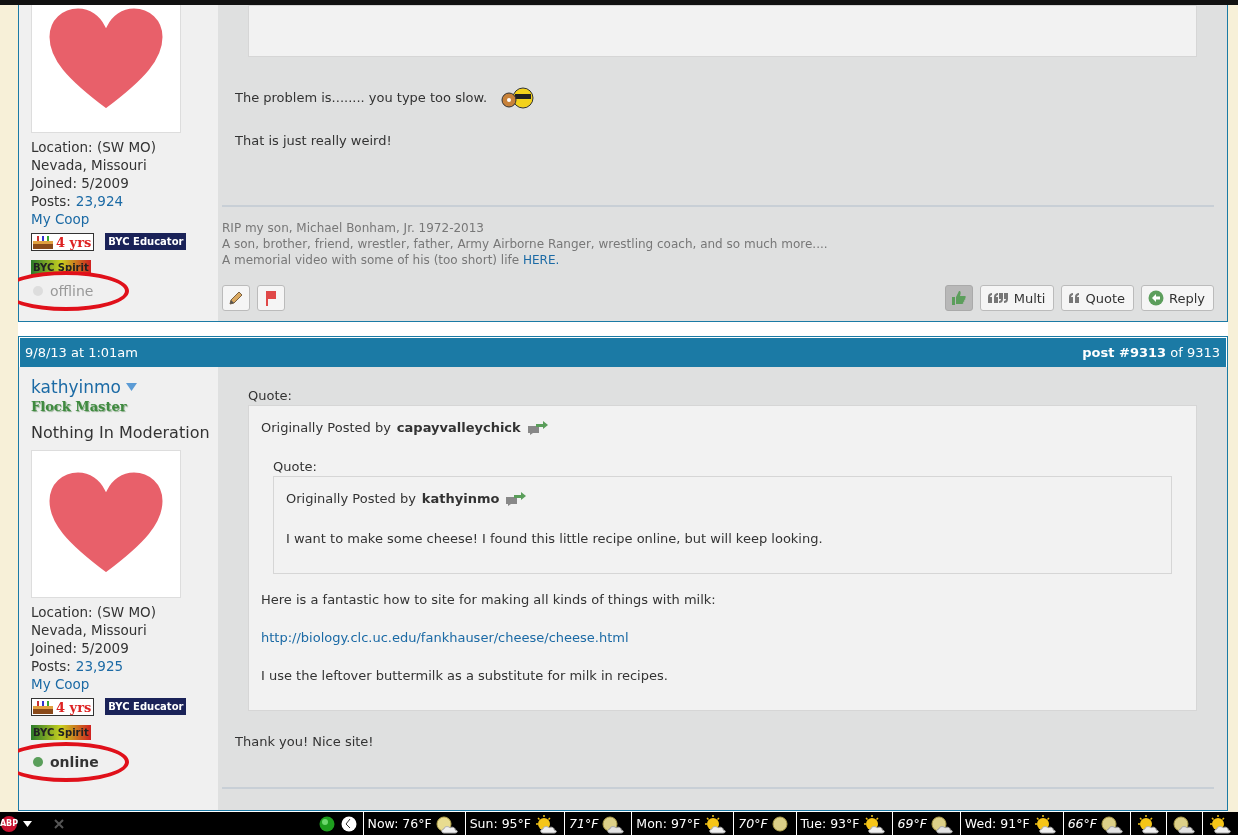  I want to click on report-button, so click(271, 298).